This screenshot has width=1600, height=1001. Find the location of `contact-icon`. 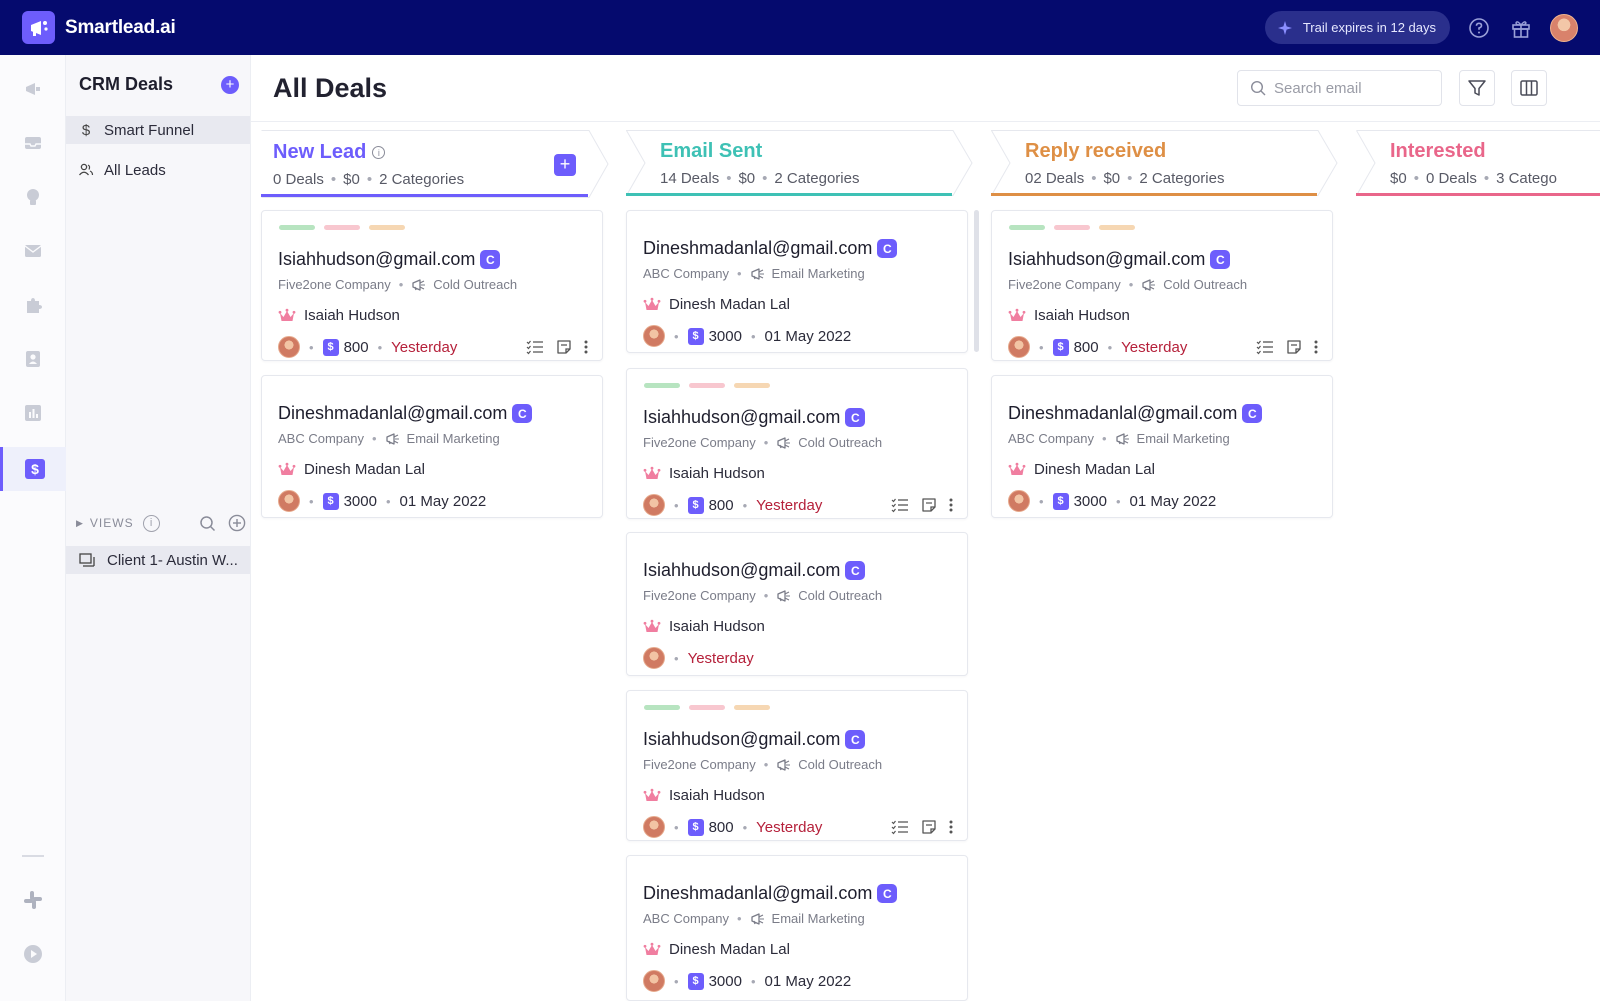

contact-icon is located at coordinates (33, 359).